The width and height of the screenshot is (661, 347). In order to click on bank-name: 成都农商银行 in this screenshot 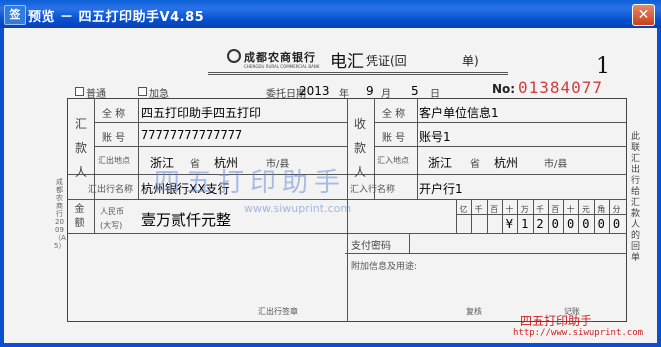, I will do `click(280, 57)`.